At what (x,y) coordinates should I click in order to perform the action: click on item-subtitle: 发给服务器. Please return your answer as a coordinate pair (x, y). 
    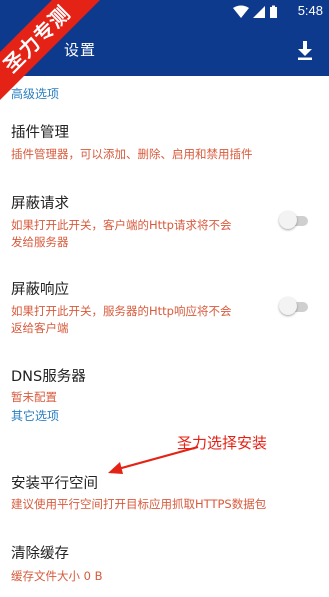
    Looking at the image, I should click on (40, 242).